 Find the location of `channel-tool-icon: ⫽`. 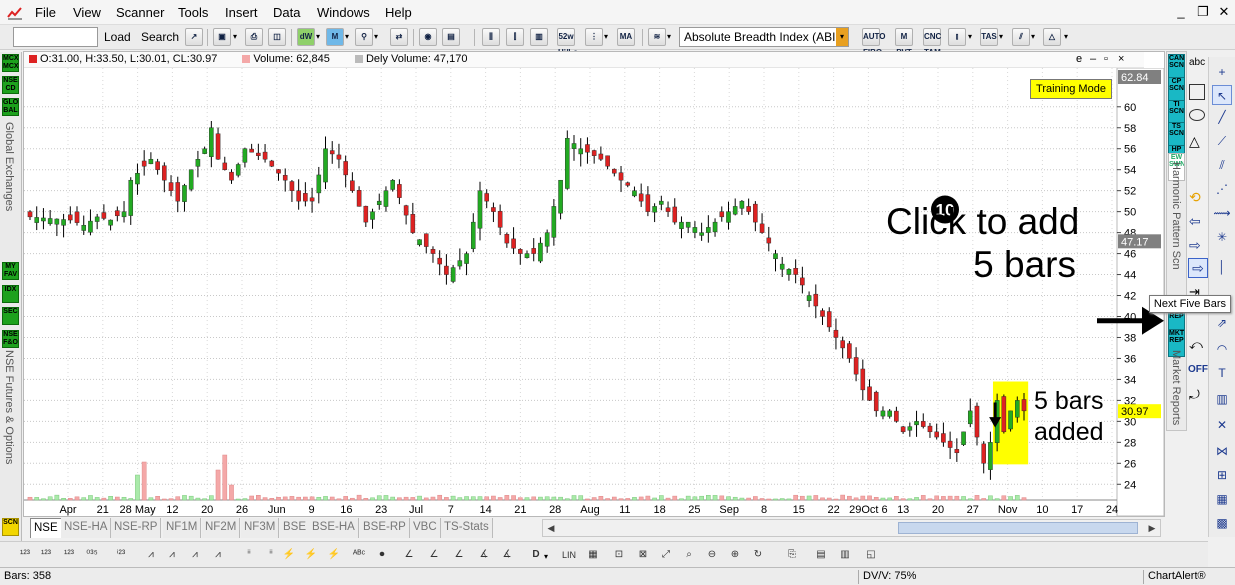

channel-tool-icon: ⫽ is located at coordinates (1222, 165).